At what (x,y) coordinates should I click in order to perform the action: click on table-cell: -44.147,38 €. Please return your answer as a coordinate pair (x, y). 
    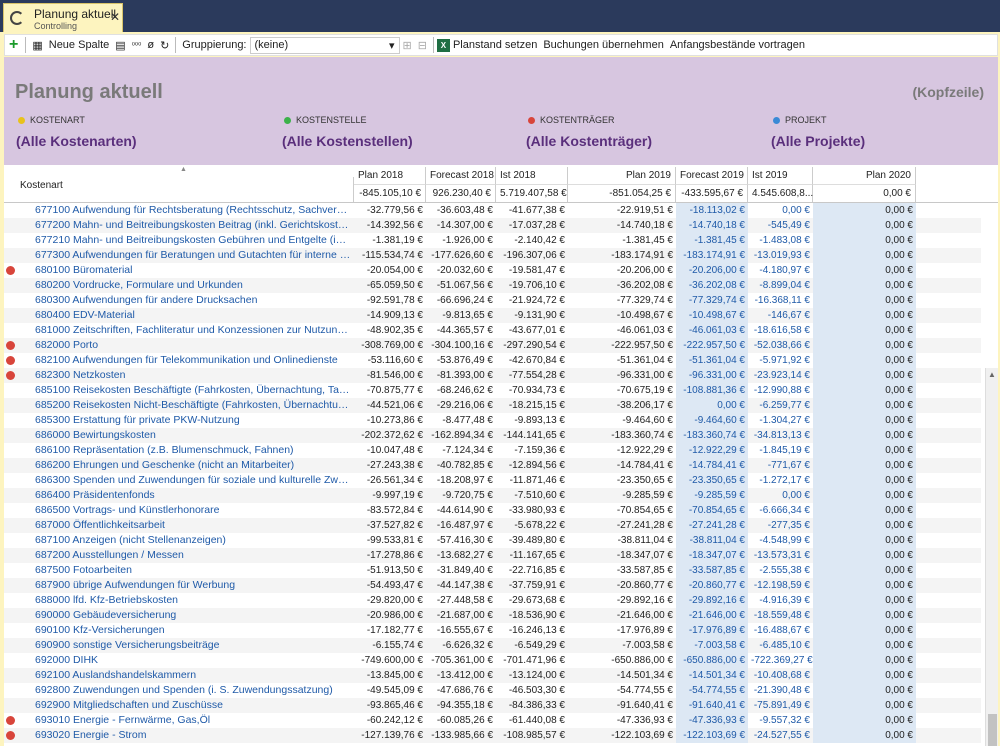
    Looking at the image, I should click on (461, 585).